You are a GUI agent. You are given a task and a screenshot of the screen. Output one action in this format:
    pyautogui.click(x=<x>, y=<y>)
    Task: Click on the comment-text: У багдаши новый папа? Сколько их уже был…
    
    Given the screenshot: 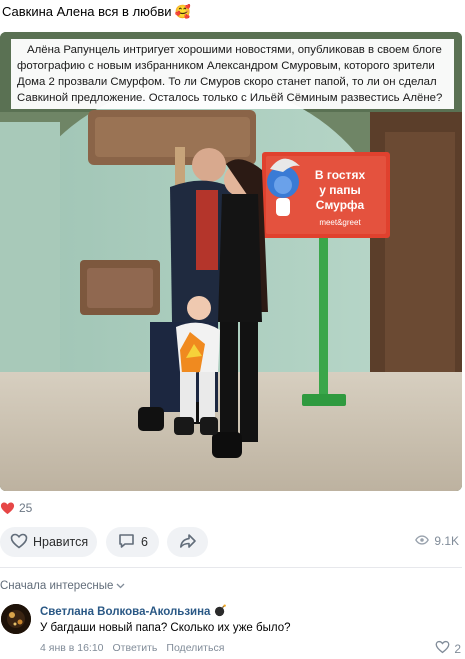 What is the action you would take?
    pyautogui.click(x=165, y=628)
    